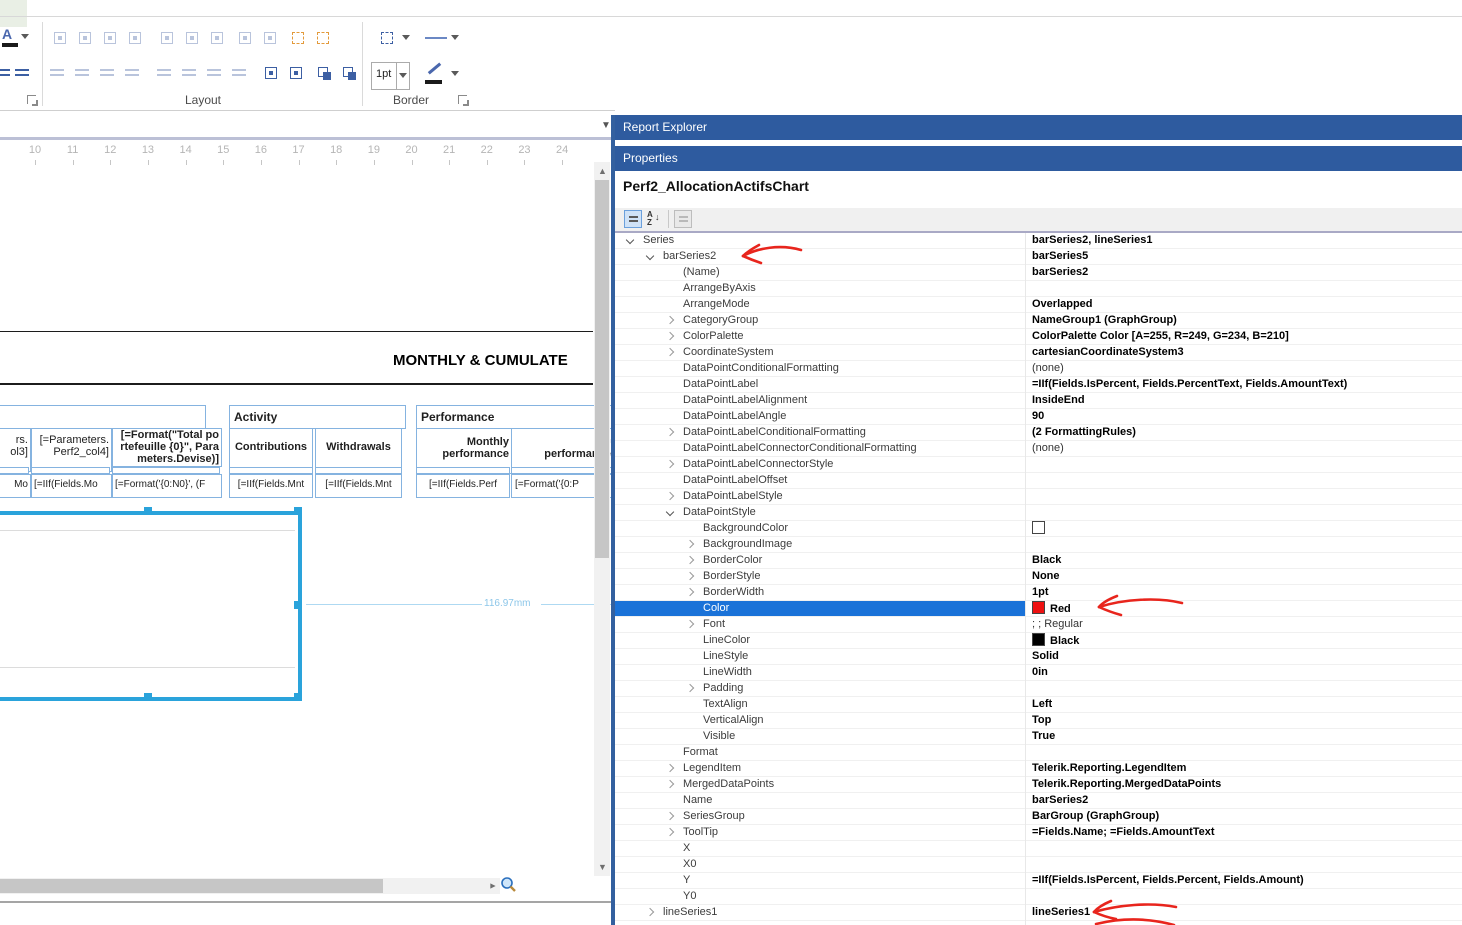 Image resolution: width=1462 pixels, height=925 pixels. I want to click on border-style-dropdown-icon, so click(406, 37).